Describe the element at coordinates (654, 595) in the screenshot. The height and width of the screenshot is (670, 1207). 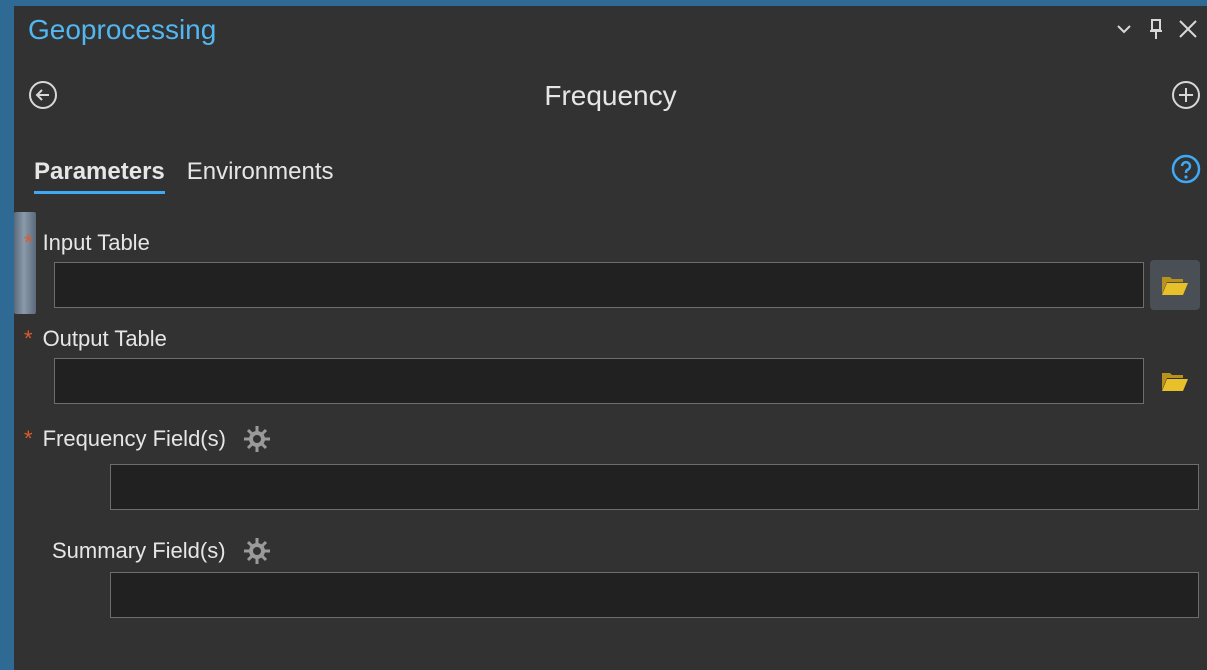
I see `summary-fields-field` at that location.